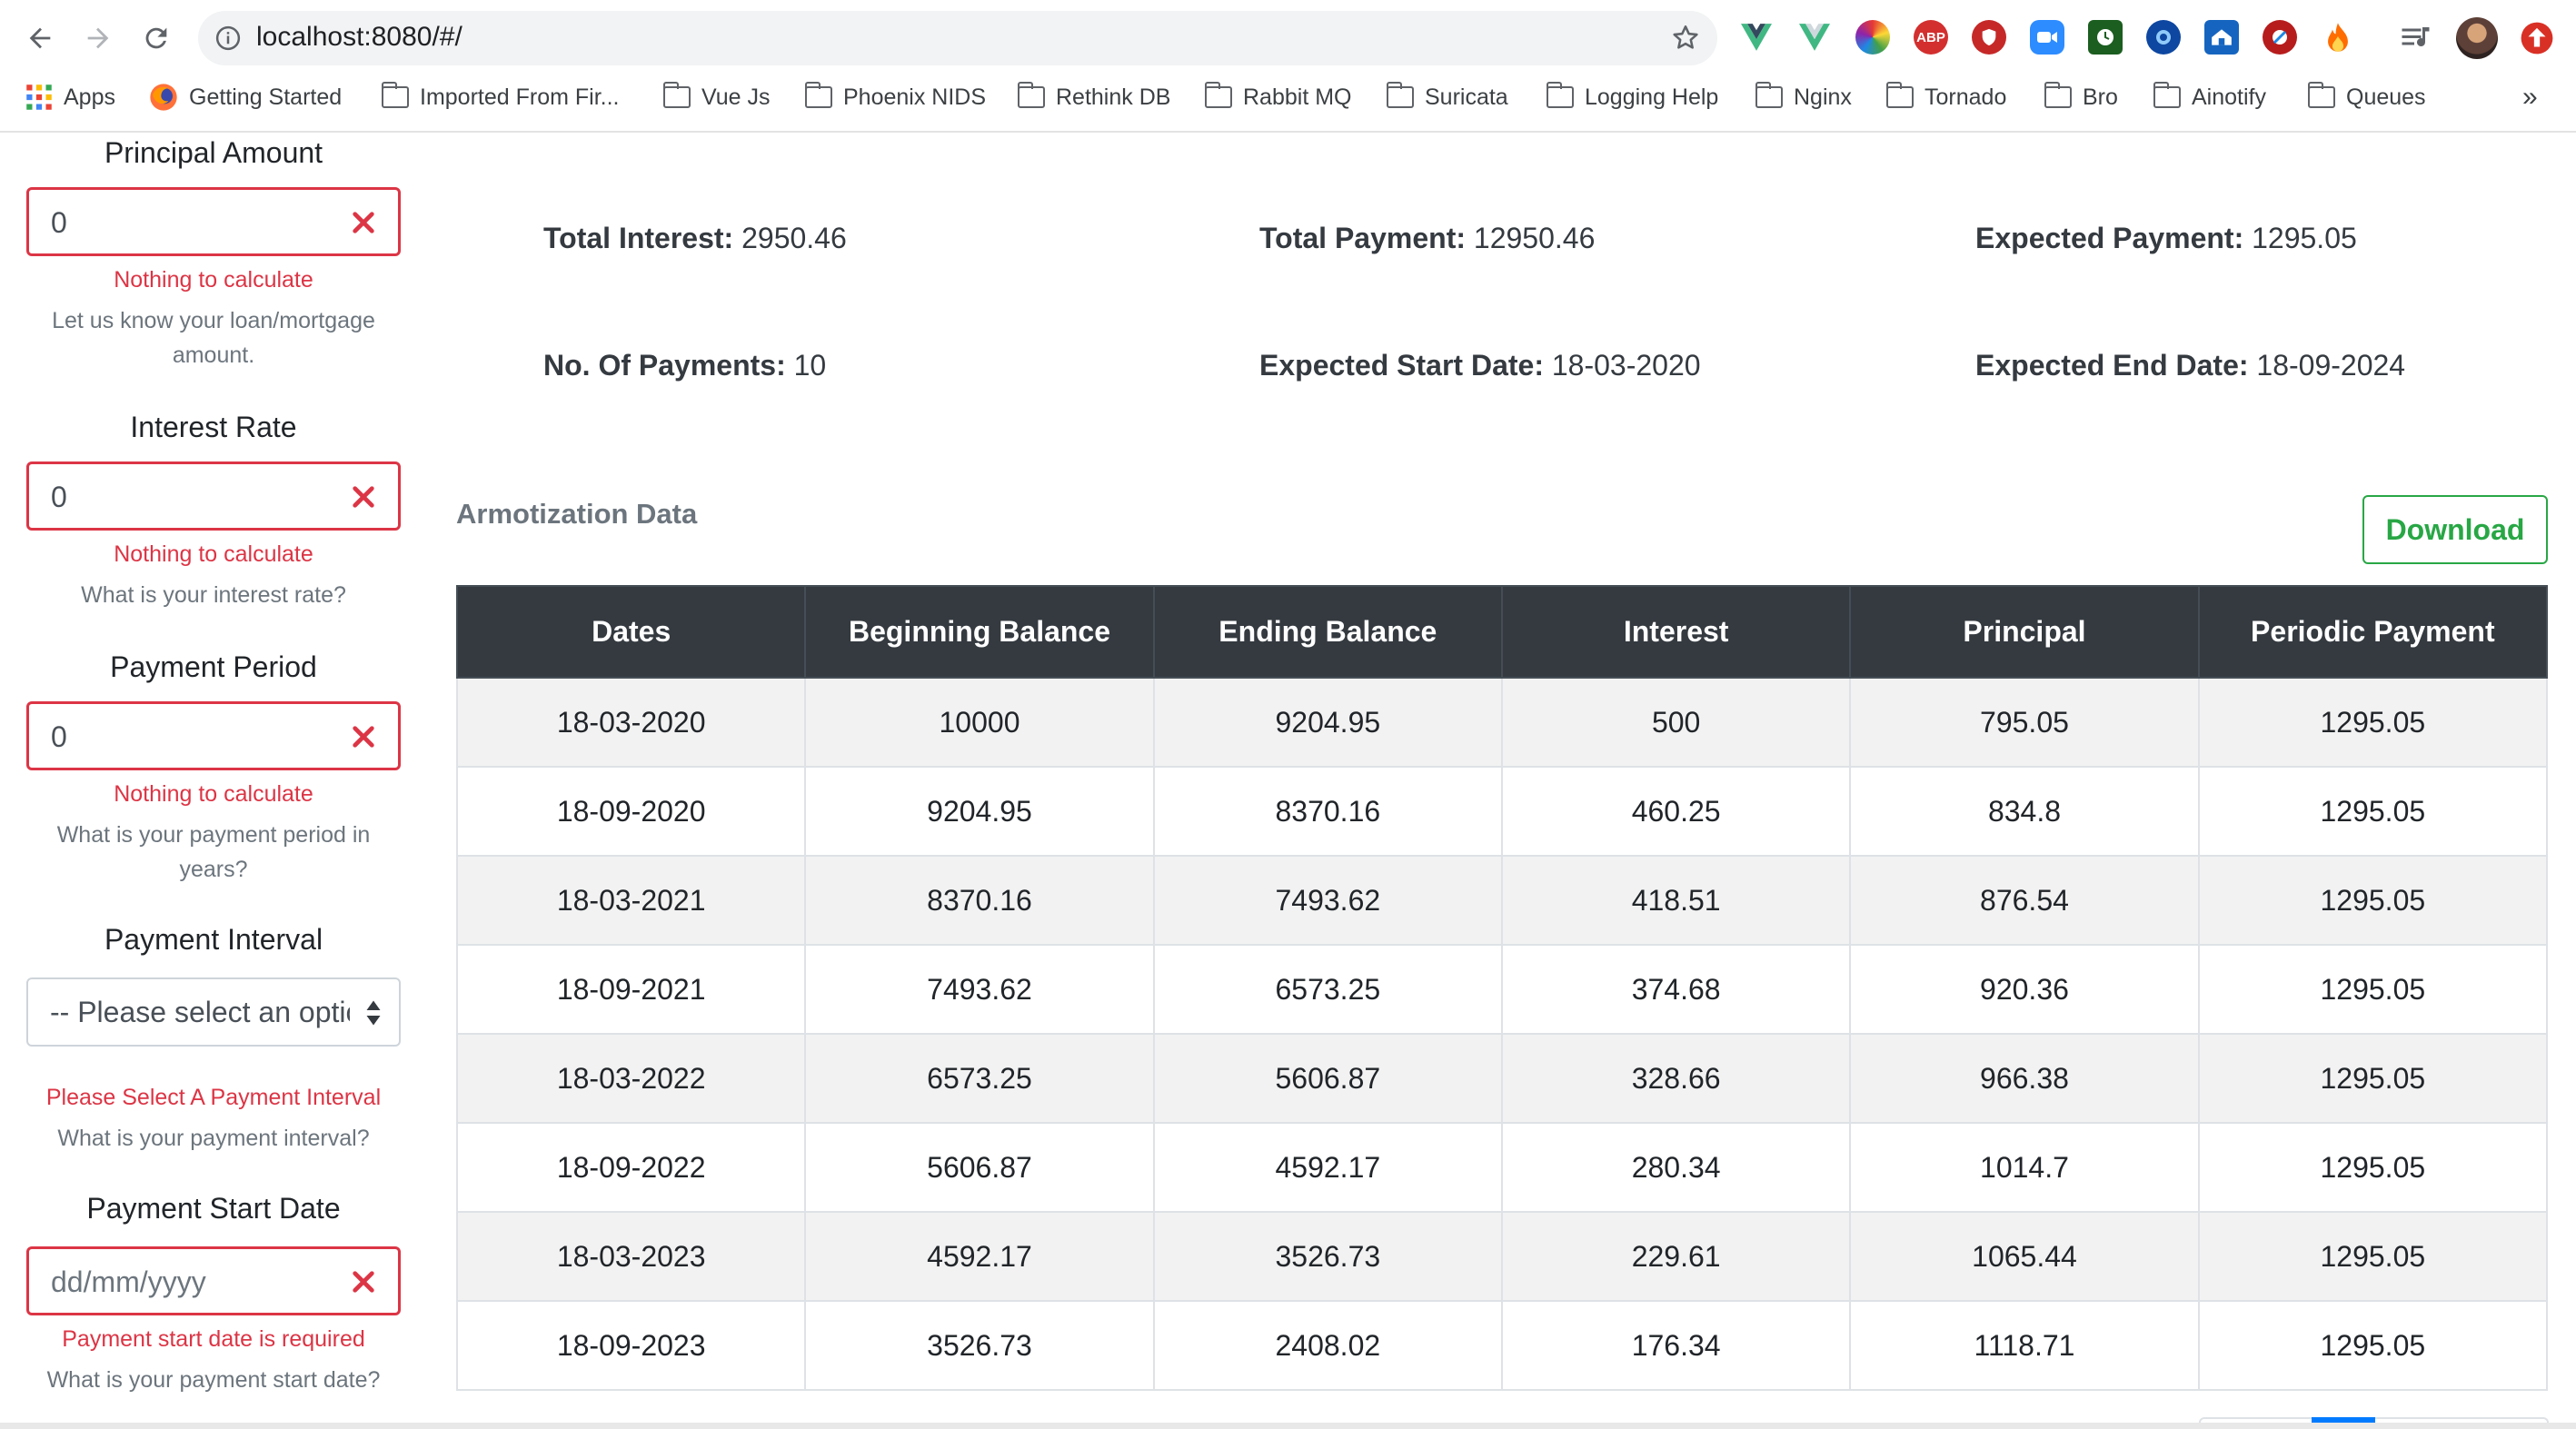  Describe the element at coordinates (794, 238) in the screenshot. I see `total-interest-value: 2950.46` at that location.